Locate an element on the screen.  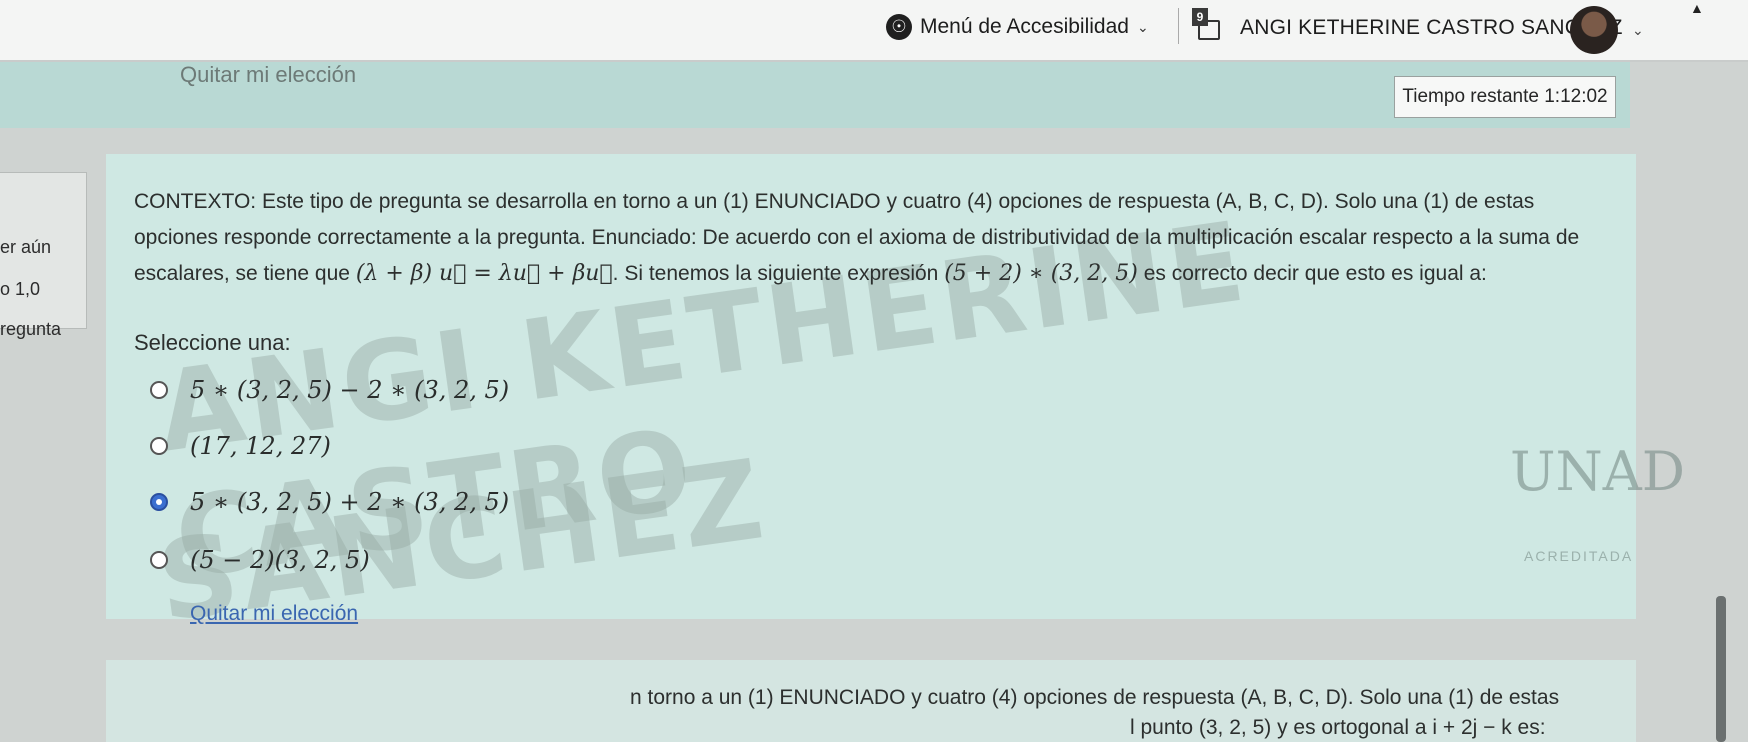
avatar is located at coordinates (1594, 30).